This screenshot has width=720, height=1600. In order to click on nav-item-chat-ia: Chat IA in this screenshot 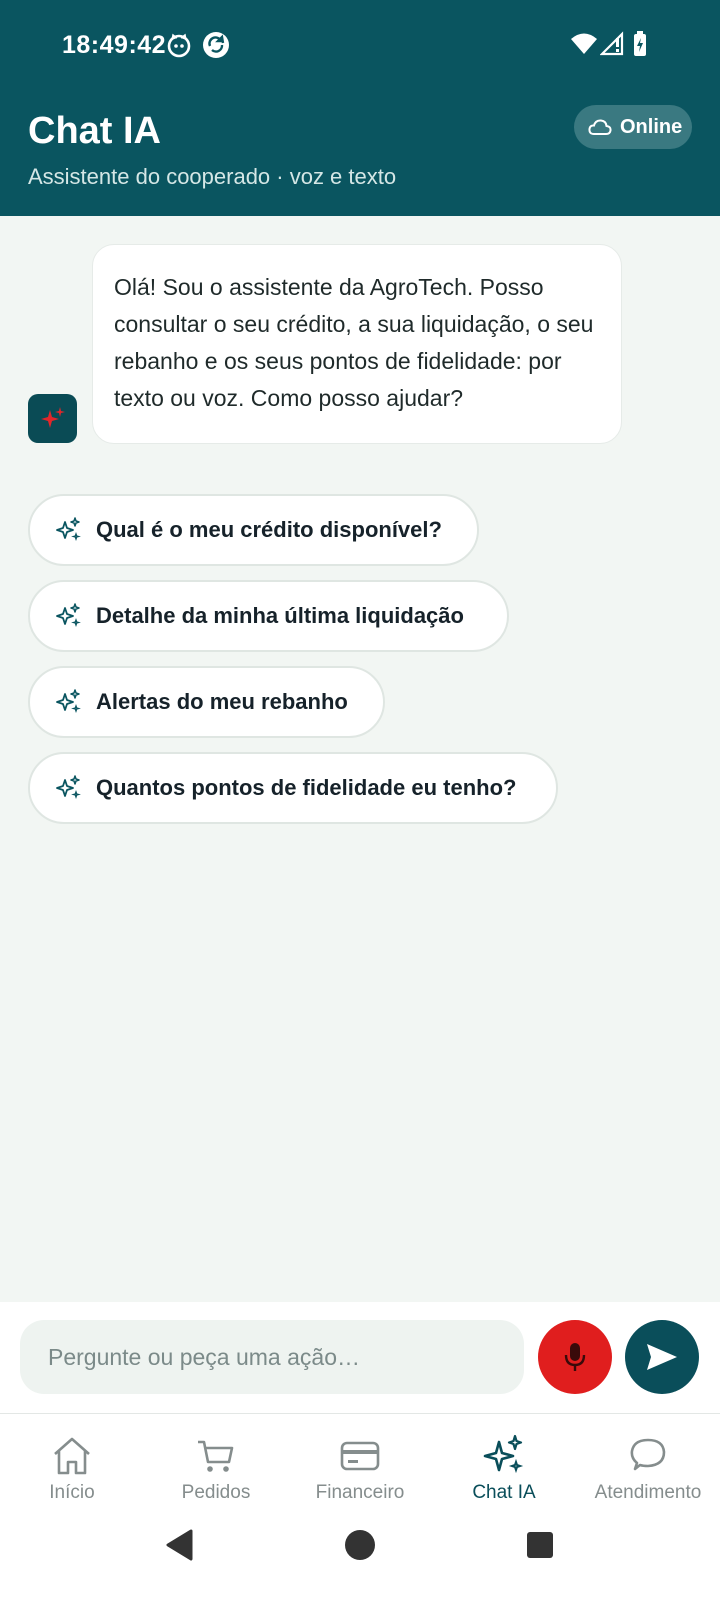, I will do `click(504, 1464)`.